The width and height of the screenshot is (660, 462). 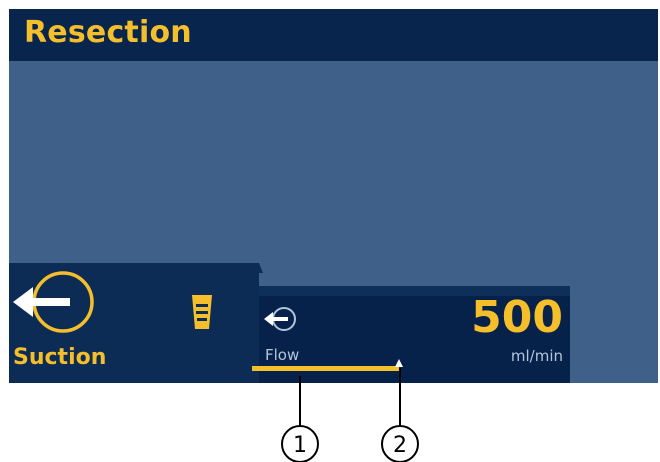 I want to click on callout-1-number: 1, so click(x=300, y=445).